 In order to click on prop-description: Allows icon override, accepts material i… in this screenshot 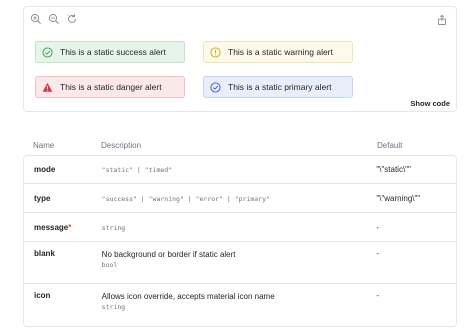, I will do `click(239, 308)`.